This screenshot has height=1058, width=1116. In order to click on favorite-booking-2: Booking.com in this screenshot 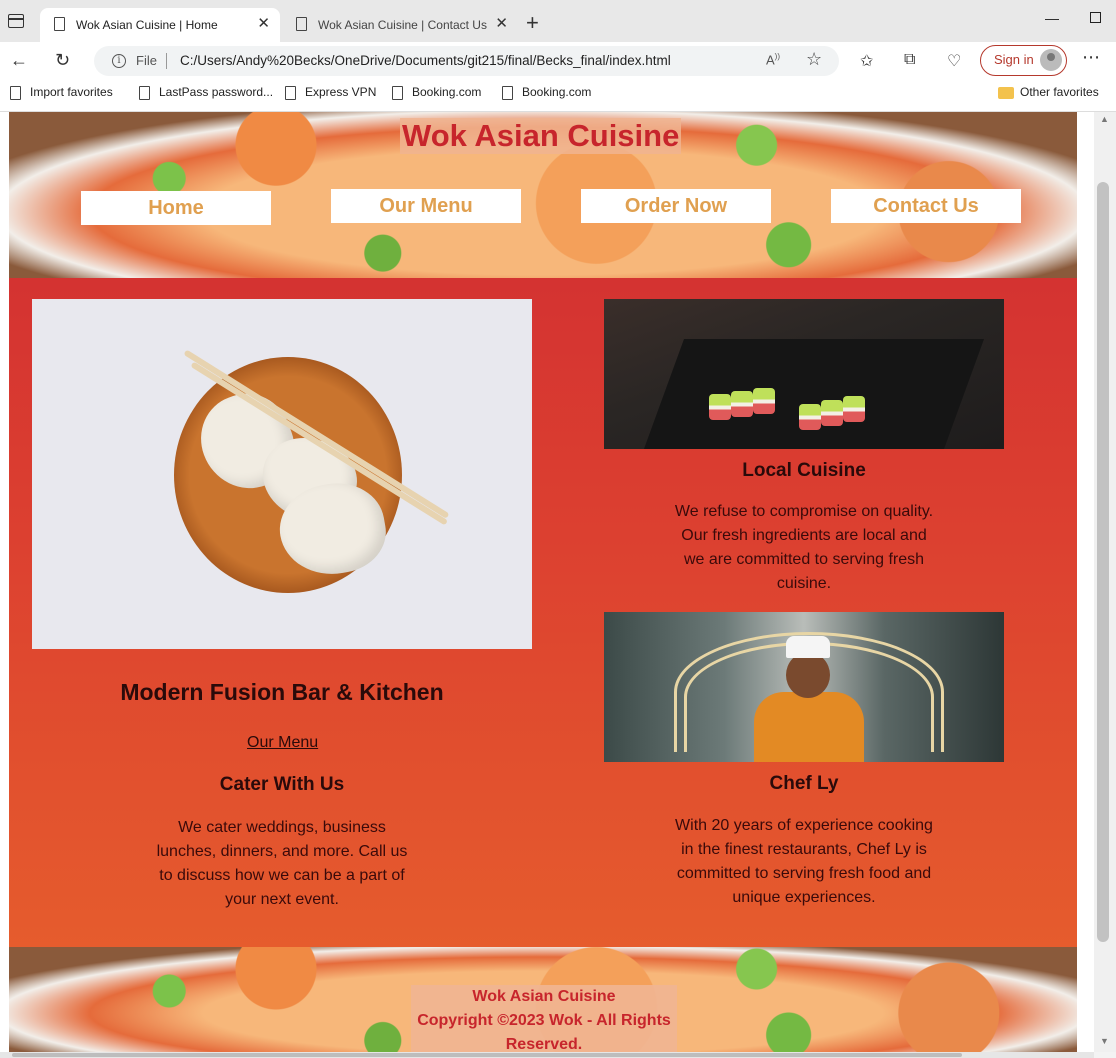, I will do `click(546, 92)`.